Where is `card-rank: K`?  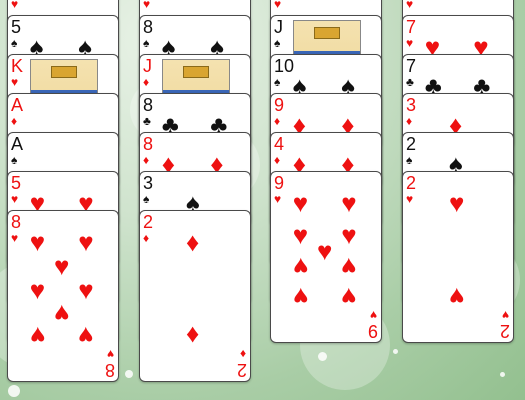
card-rank: K is located at coordinates (17, 66).